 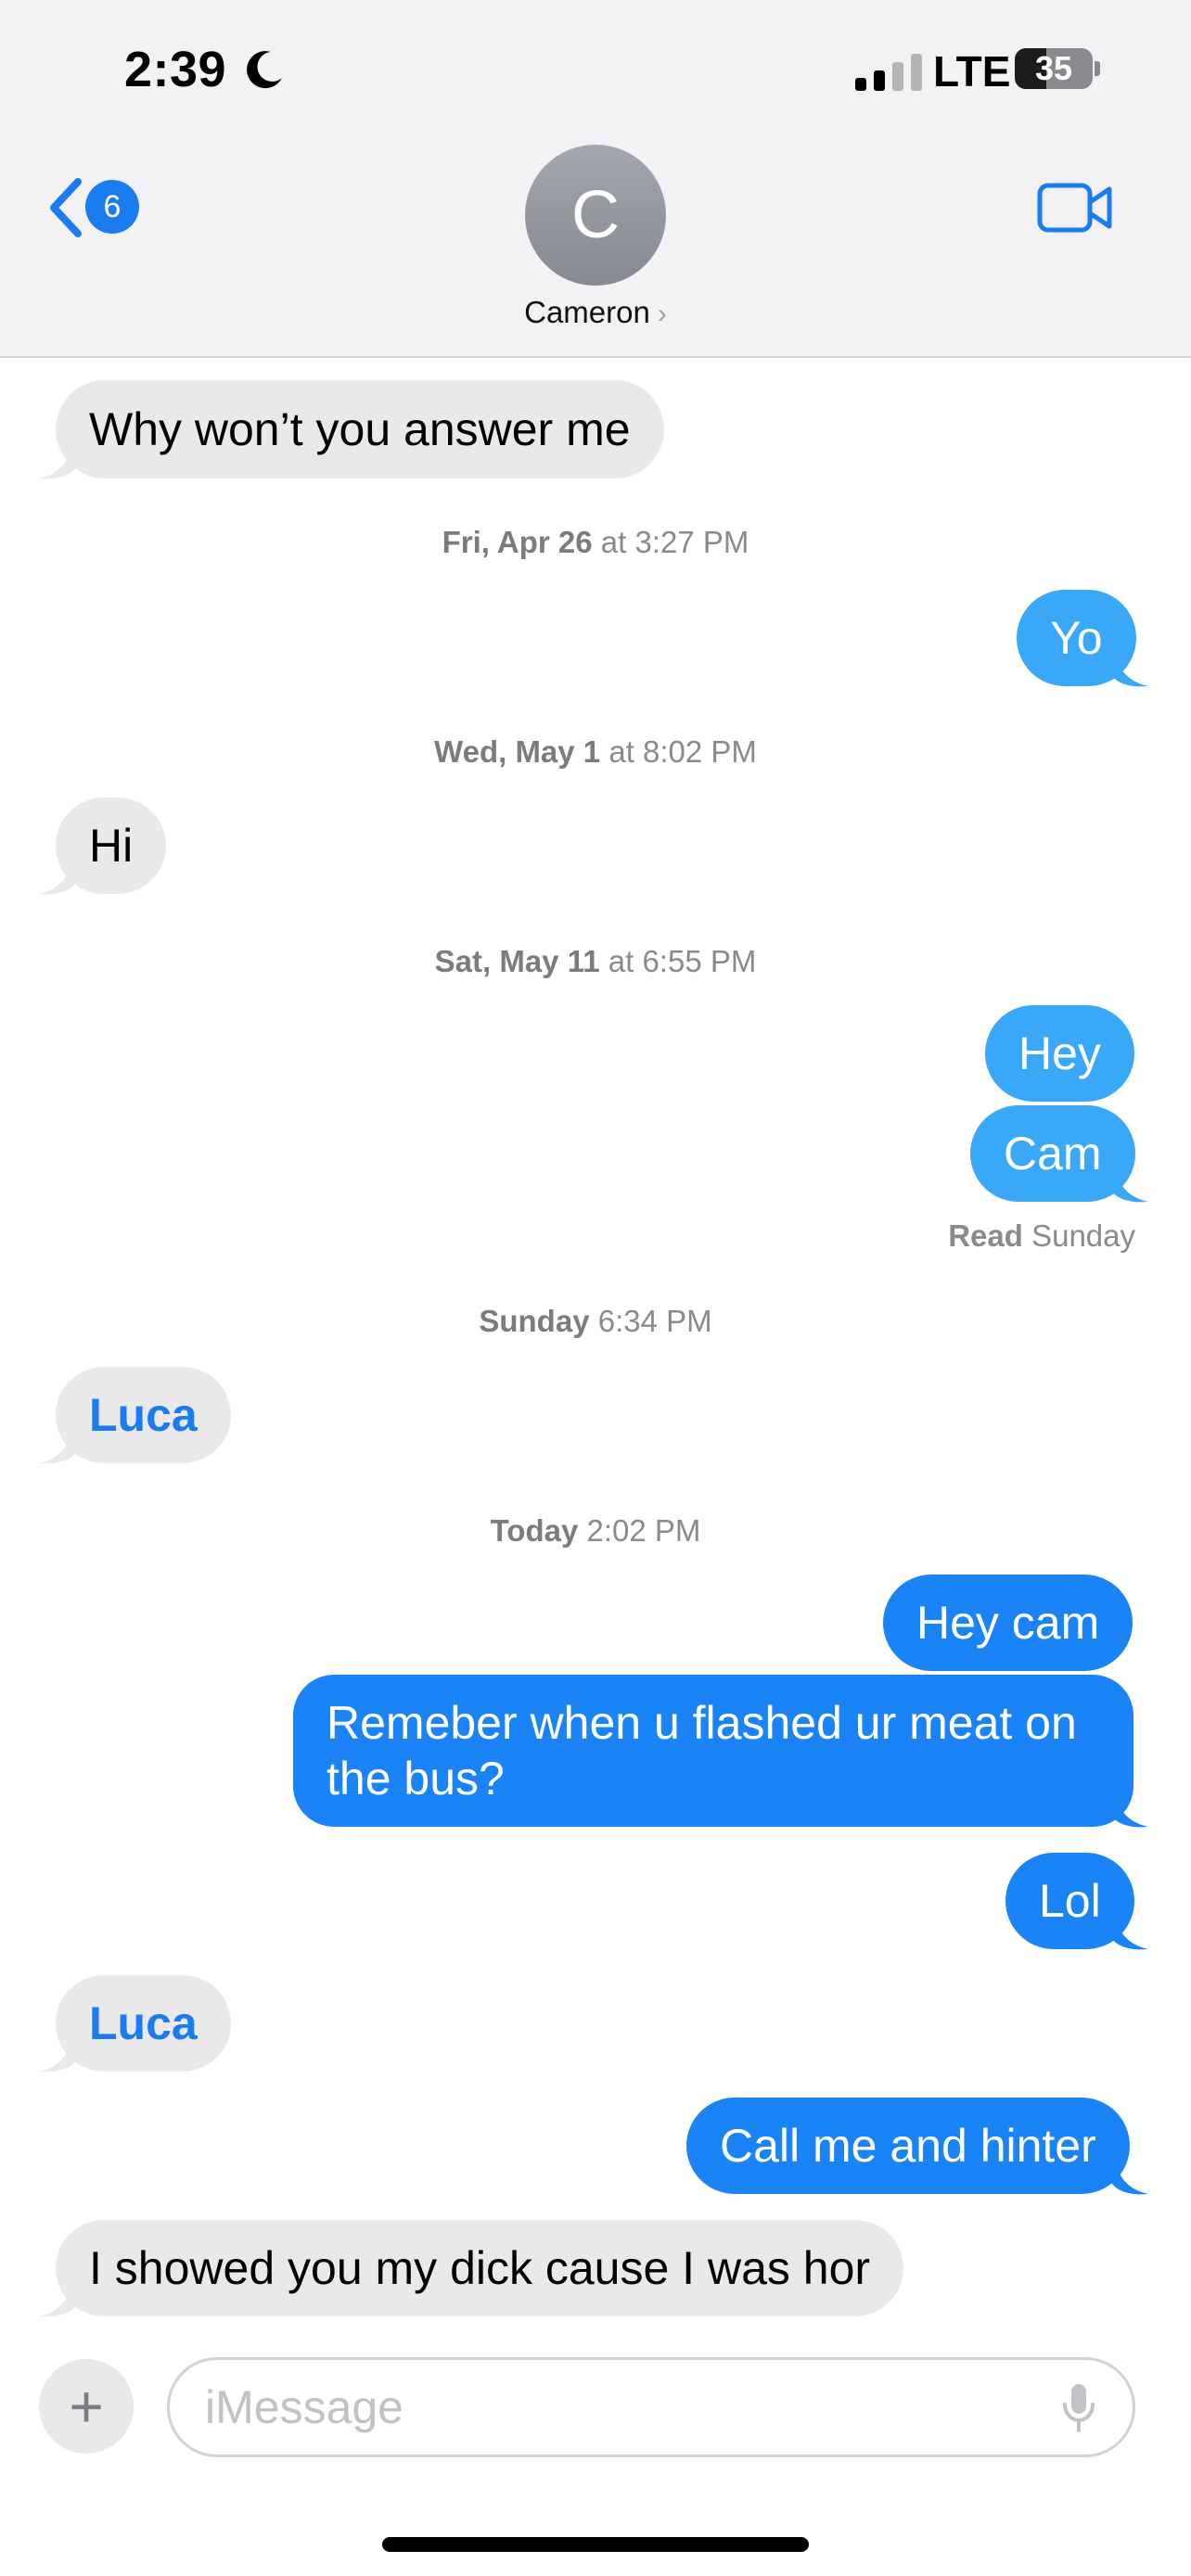 I want to click on outgoing-message: Call me and hinter, so click(x=908, y=2146).